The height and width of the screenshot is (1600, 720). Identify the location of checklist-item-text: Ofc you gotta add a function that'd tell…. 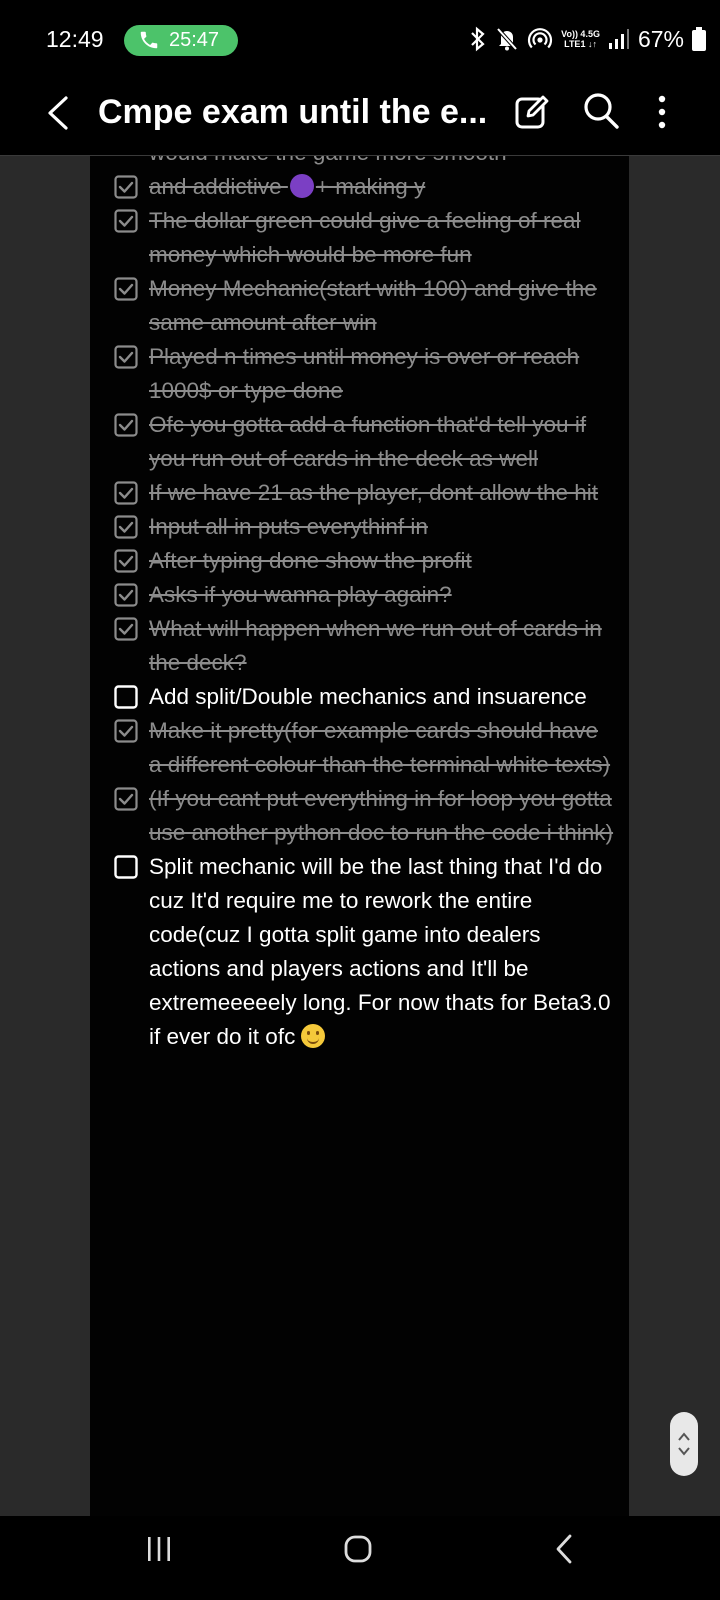
(381, 442).